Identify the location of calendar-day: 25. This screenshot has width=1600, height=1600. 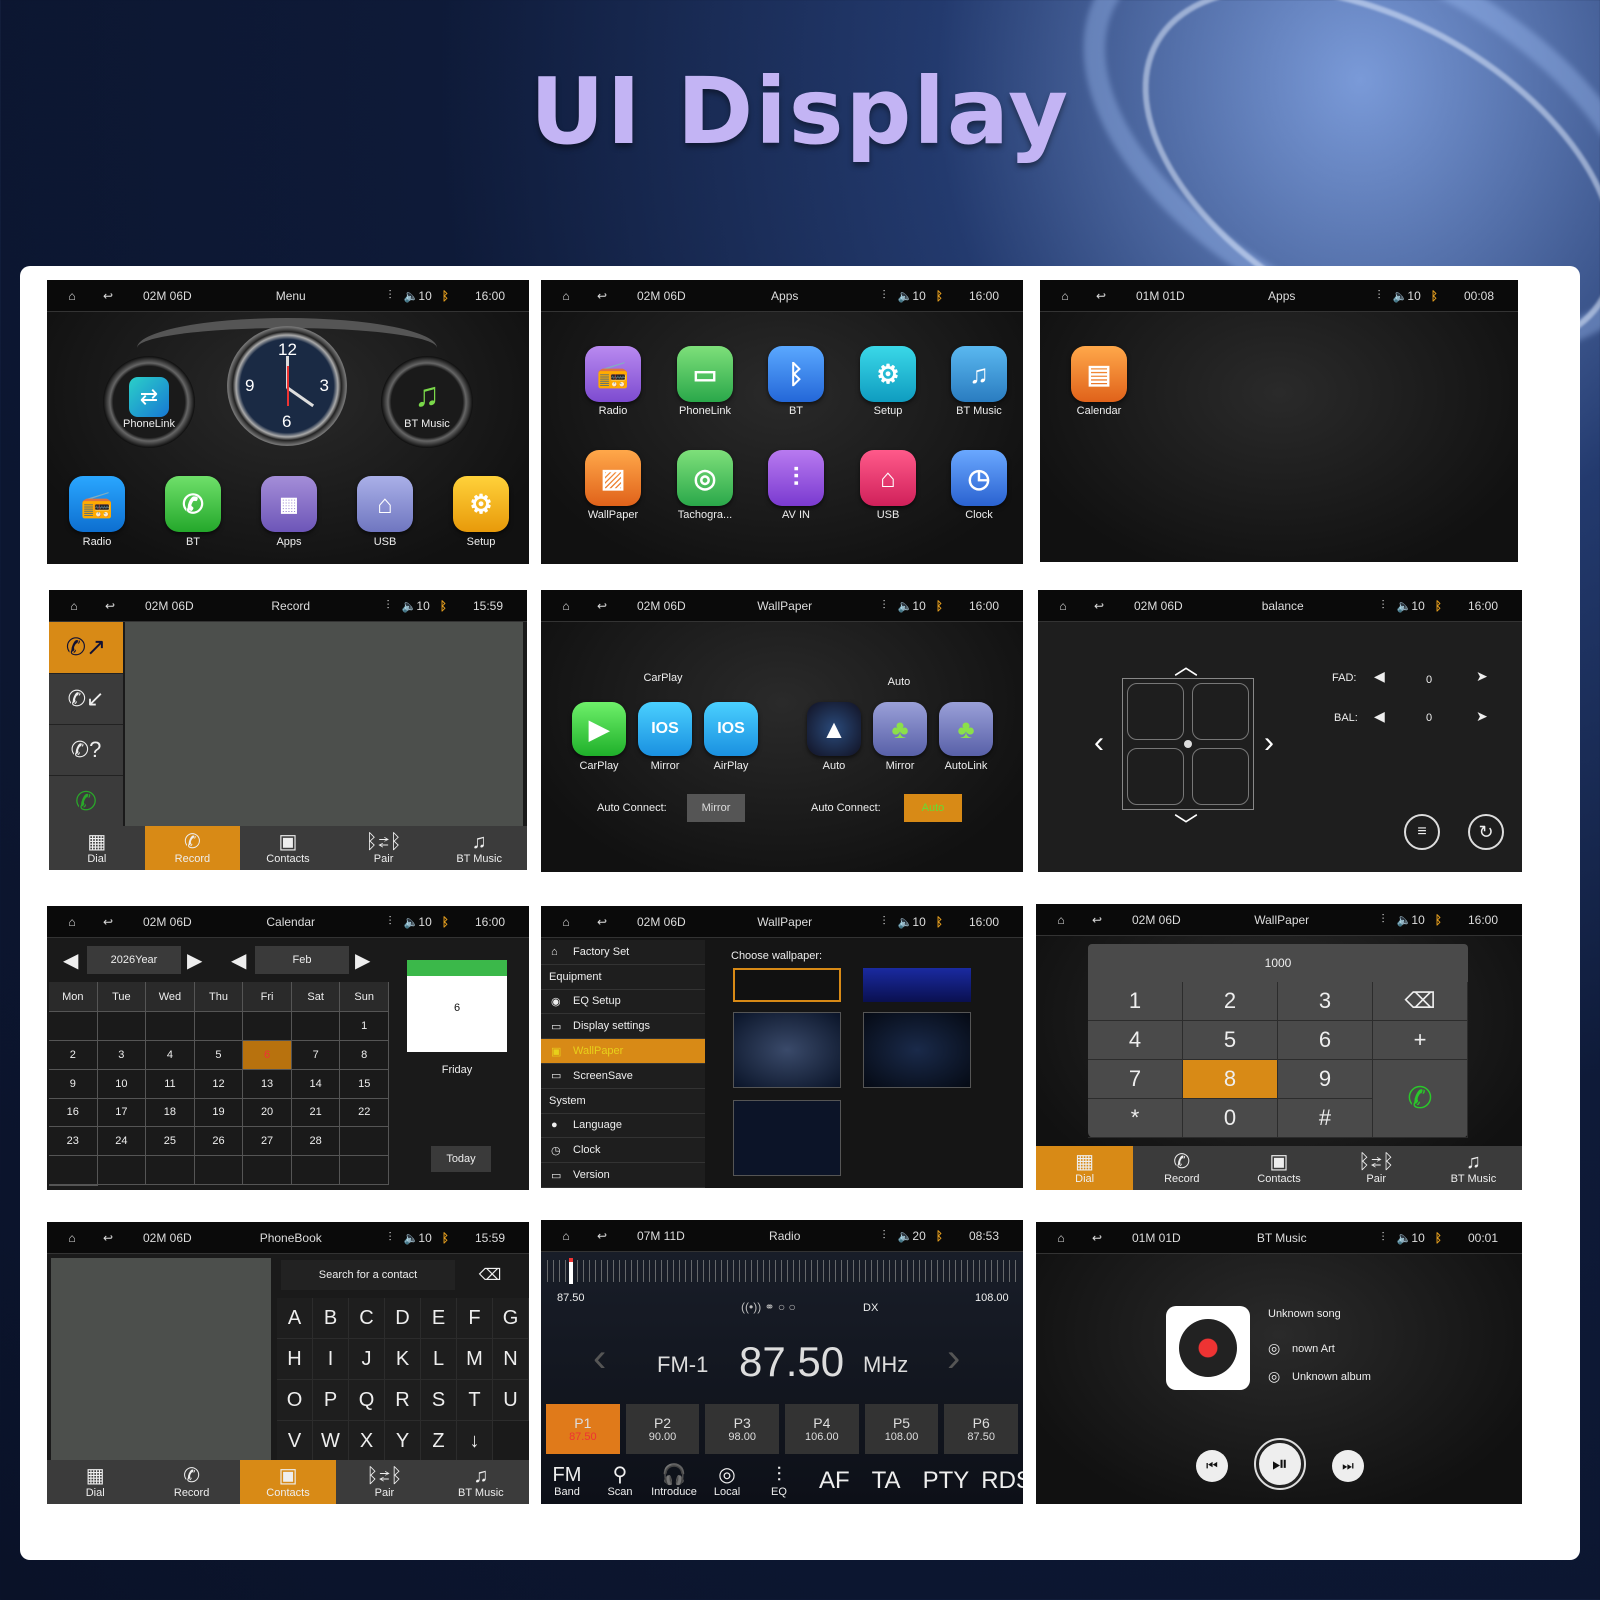
(170, 1142).